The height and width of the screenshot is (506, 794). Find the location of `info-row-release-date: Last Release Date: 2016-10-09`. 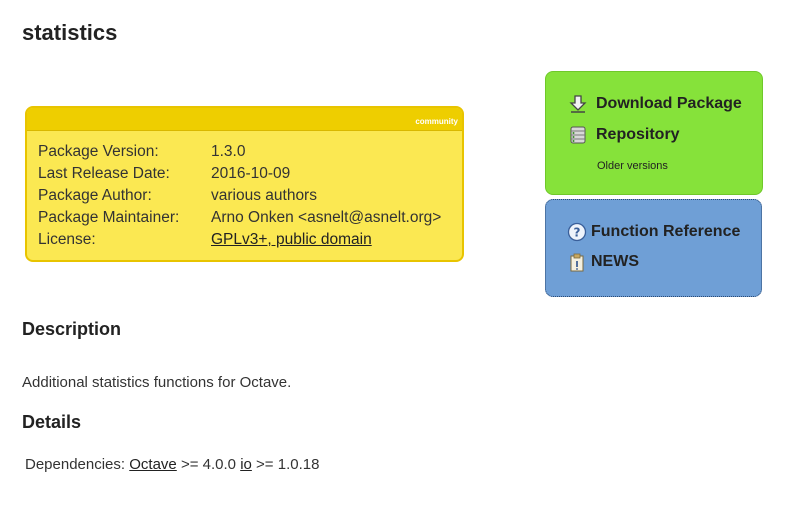

info-row-release-date: Last Release Date: 2016-10-09 is located at coordinates (250, 174).